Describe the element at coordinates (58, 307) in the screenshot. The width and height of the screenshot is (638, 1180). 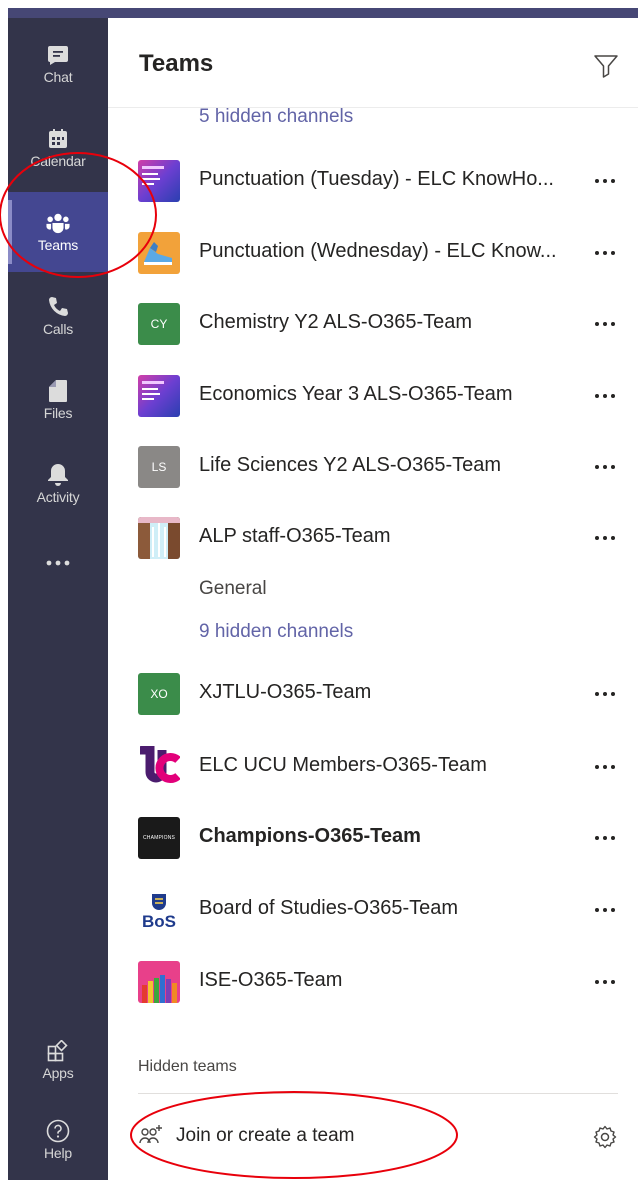
I see `phone-icon` at that location.